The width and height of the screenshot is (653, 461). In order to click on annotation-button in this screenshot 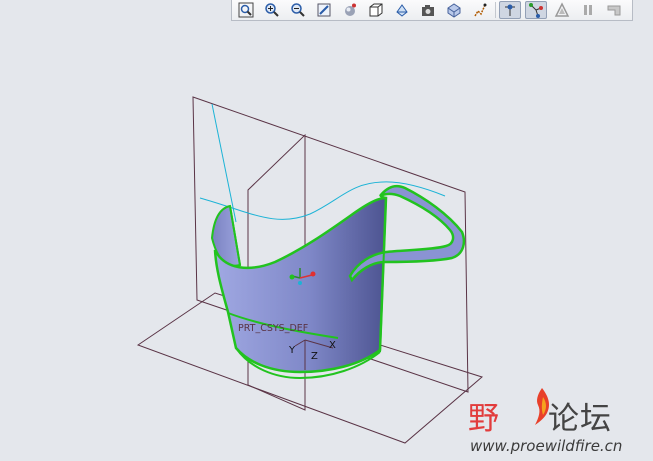, I will do `click(562, 10)`.